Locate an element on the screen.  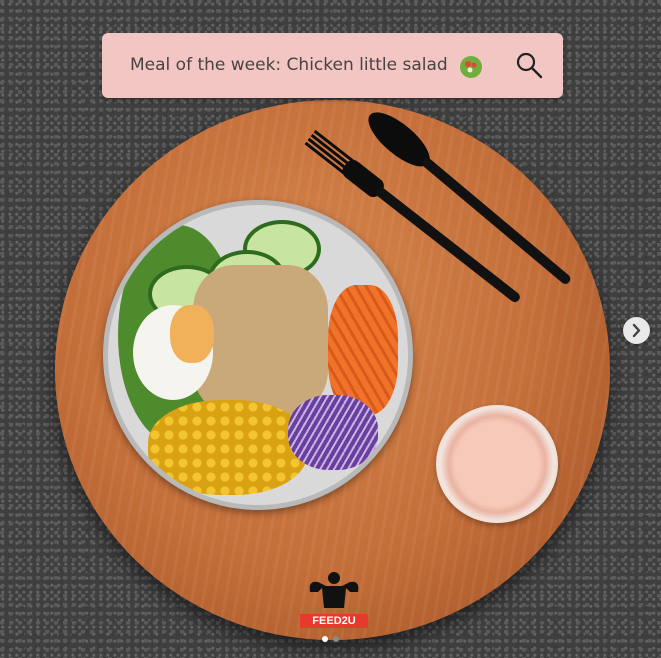
sweet-corn is located at coordinates (228, 447).